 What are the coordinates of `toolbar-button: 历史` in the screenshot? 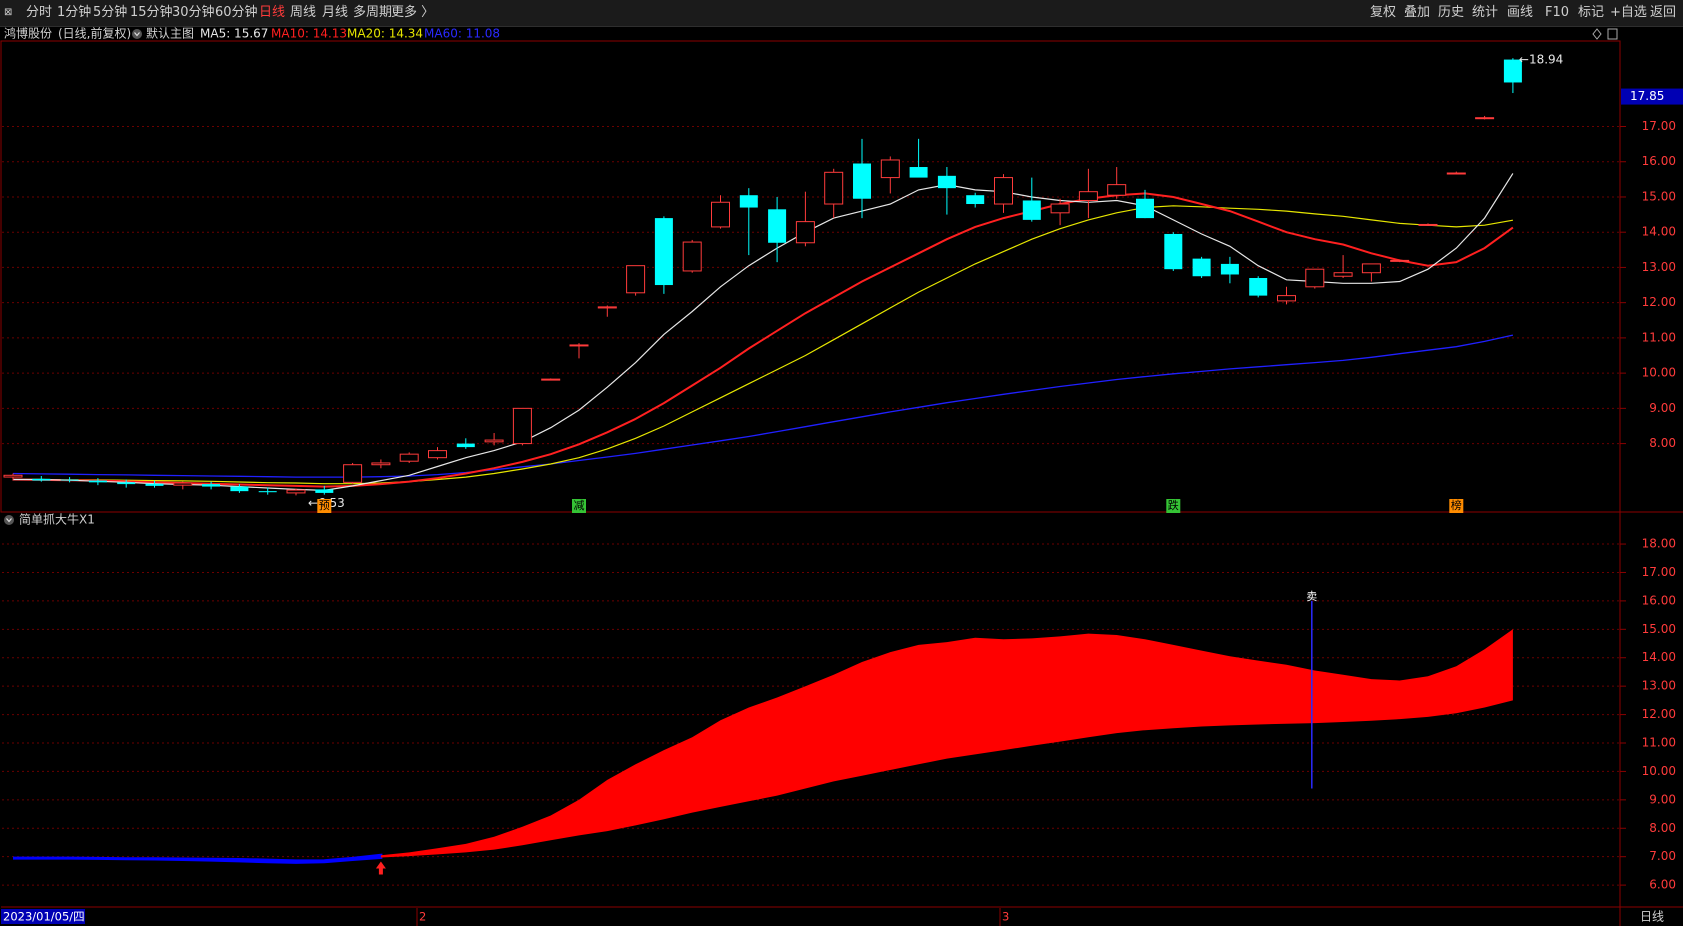 It's located at (1451, 13).